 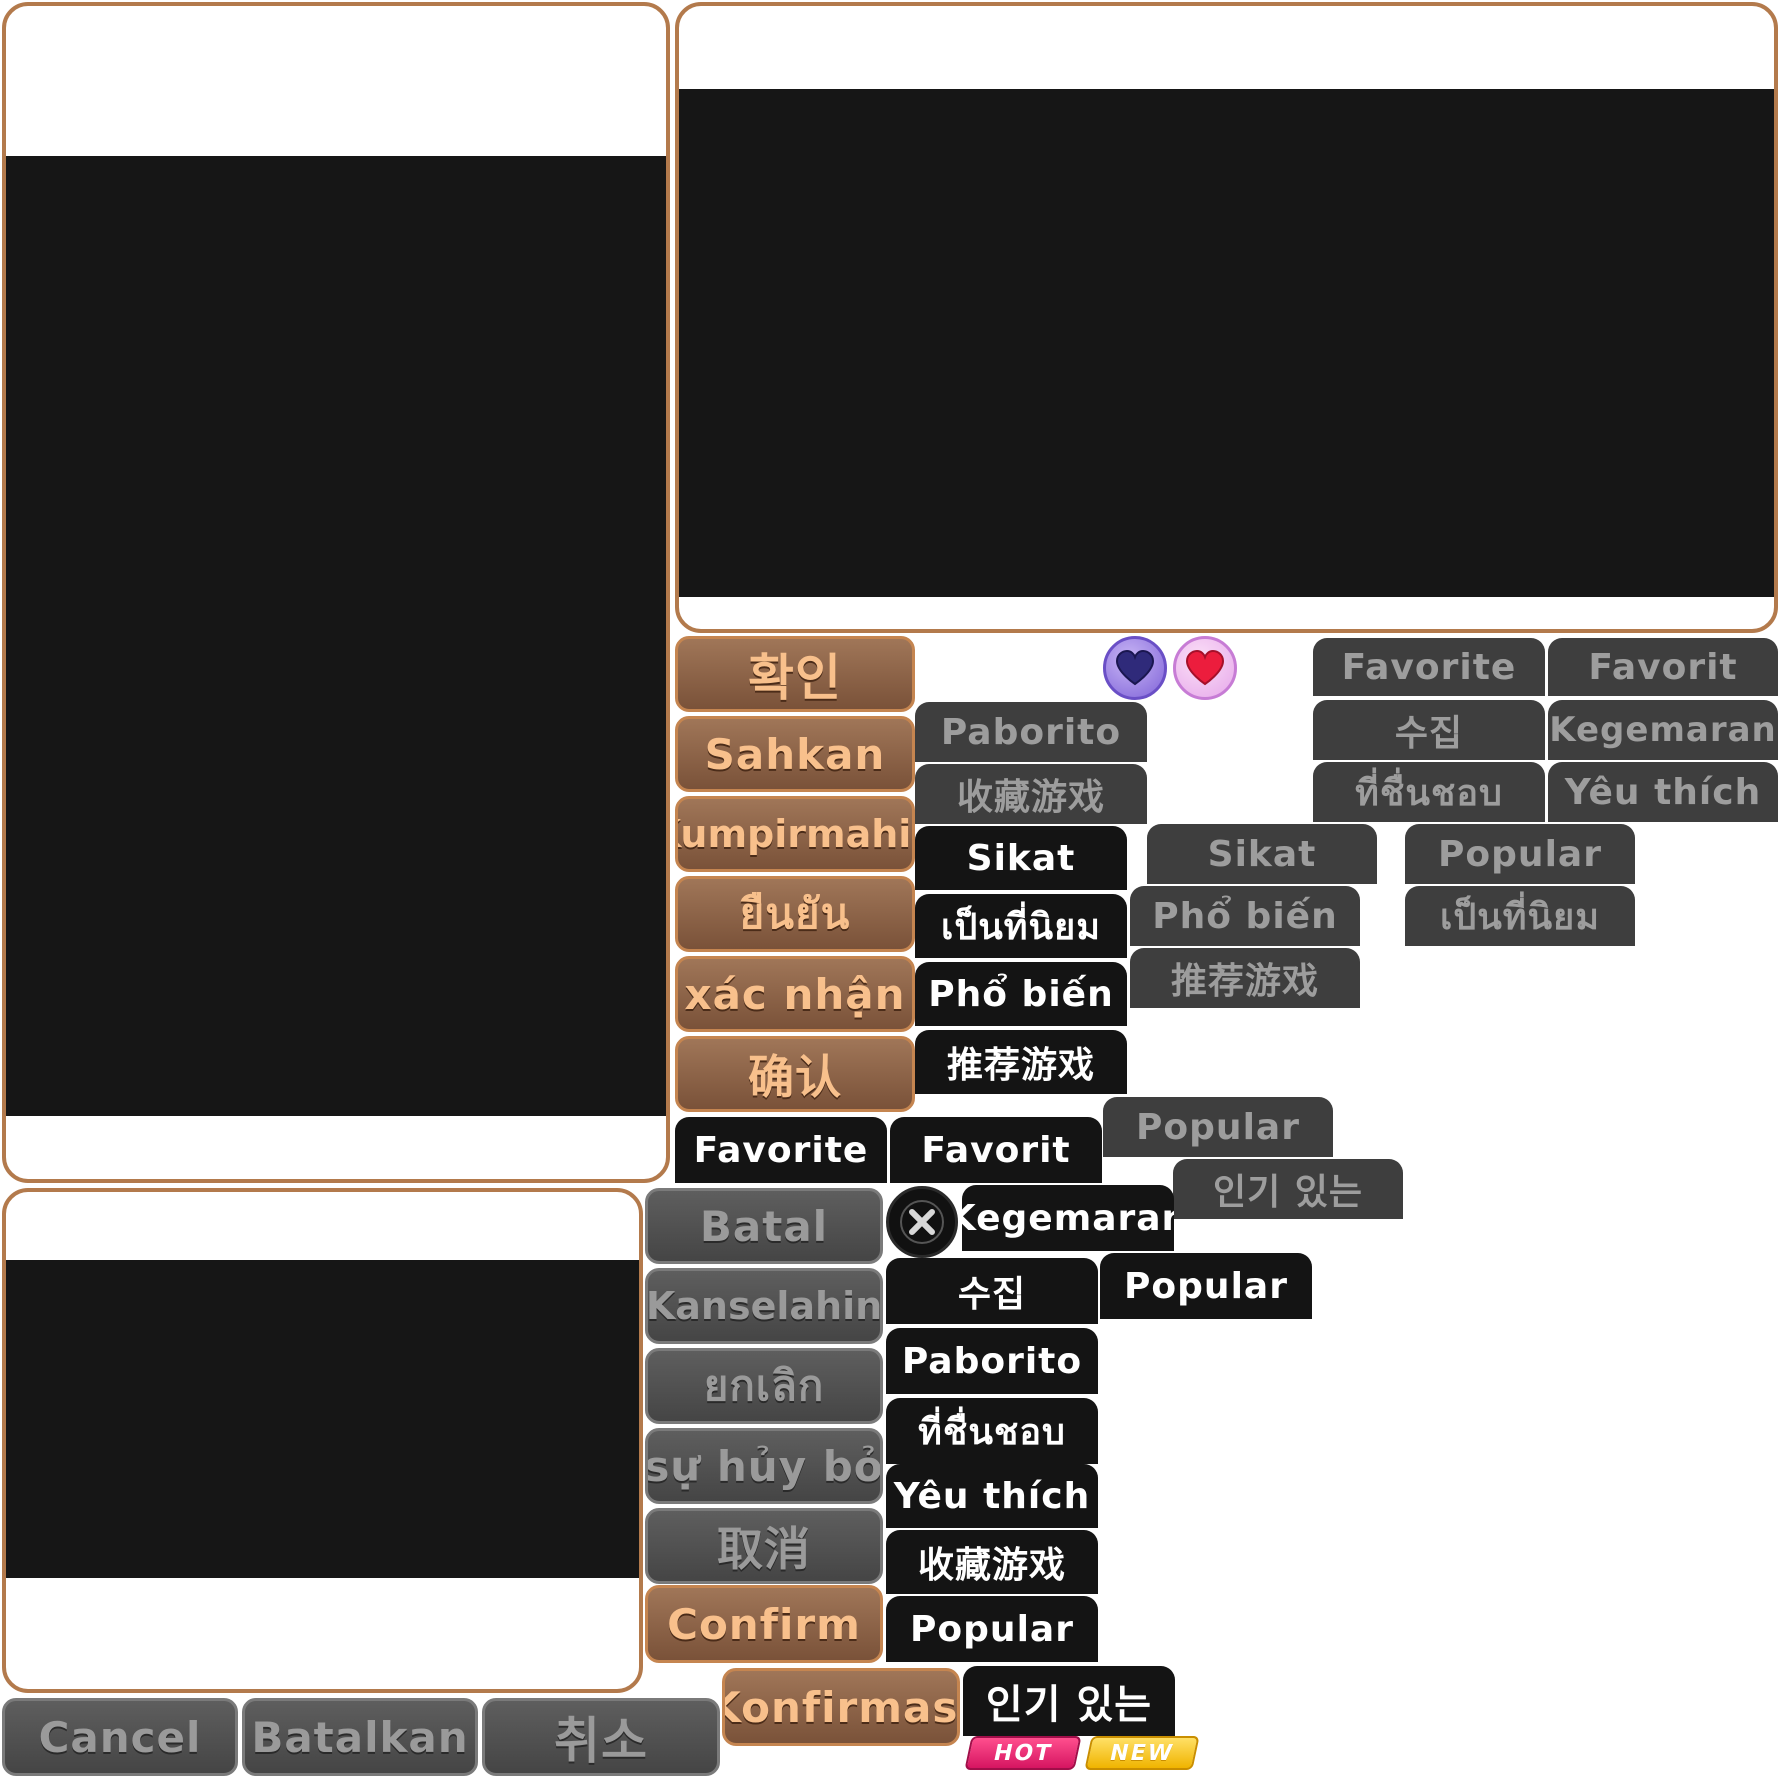 I want to click on hot-badge: HOT, so click(x=1023, y=1753).